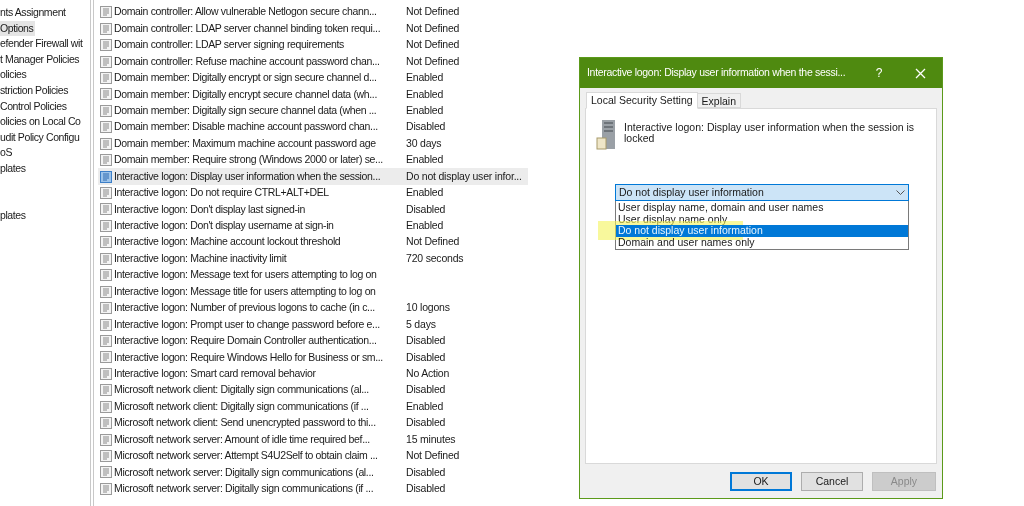 This screenshot has height=506, width=1024. Describe the element at coordinates (40, 122) in the screenshot. I see `tree-item: olicies on Local Co` at that location.